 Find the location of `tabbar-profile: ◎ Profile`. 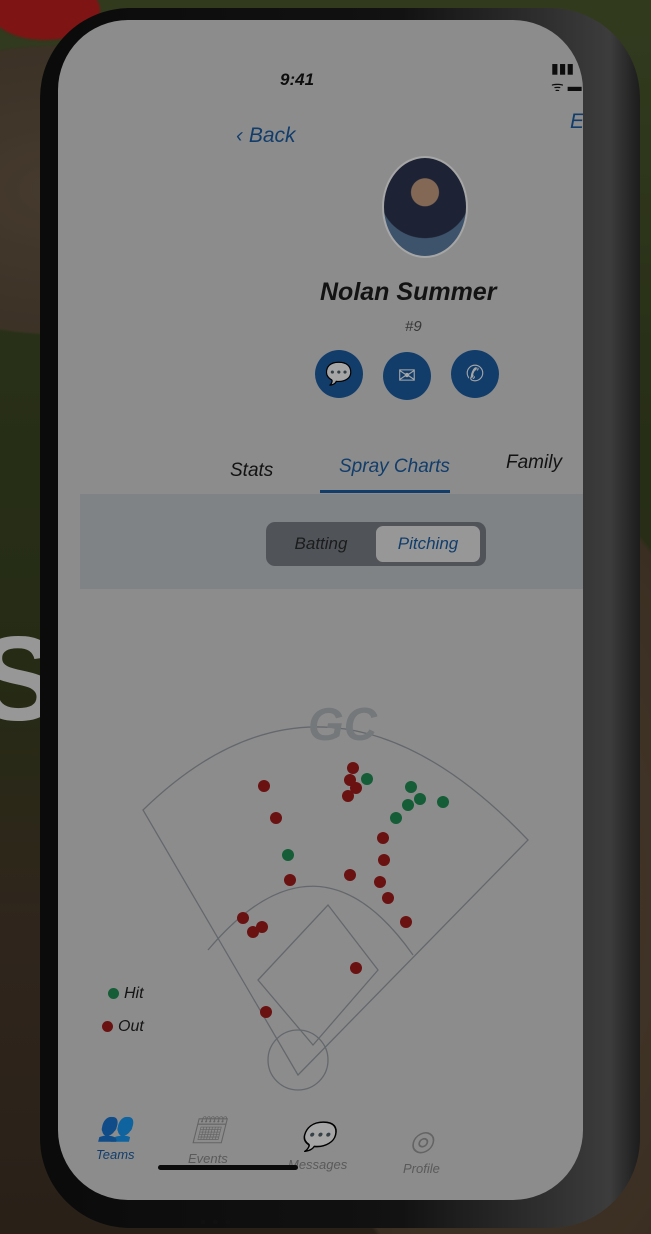

tabbar-profile: ◎ Profile is located at coordinates (421, 1150).